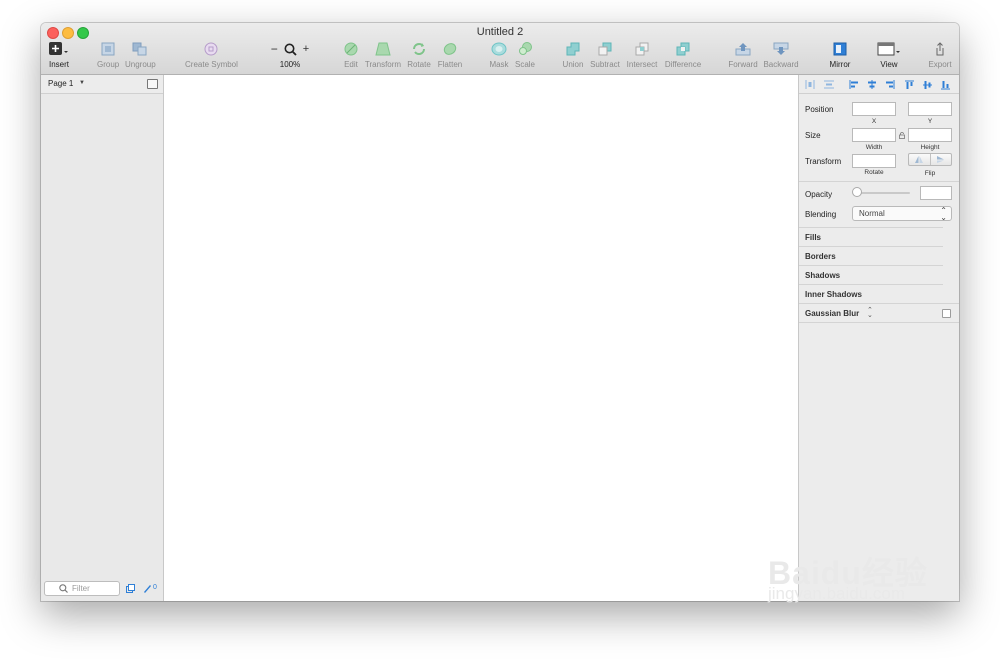 The height and width of the screenshot is (660, 1000). I want to click on height-label: Height, so click(930, 147).